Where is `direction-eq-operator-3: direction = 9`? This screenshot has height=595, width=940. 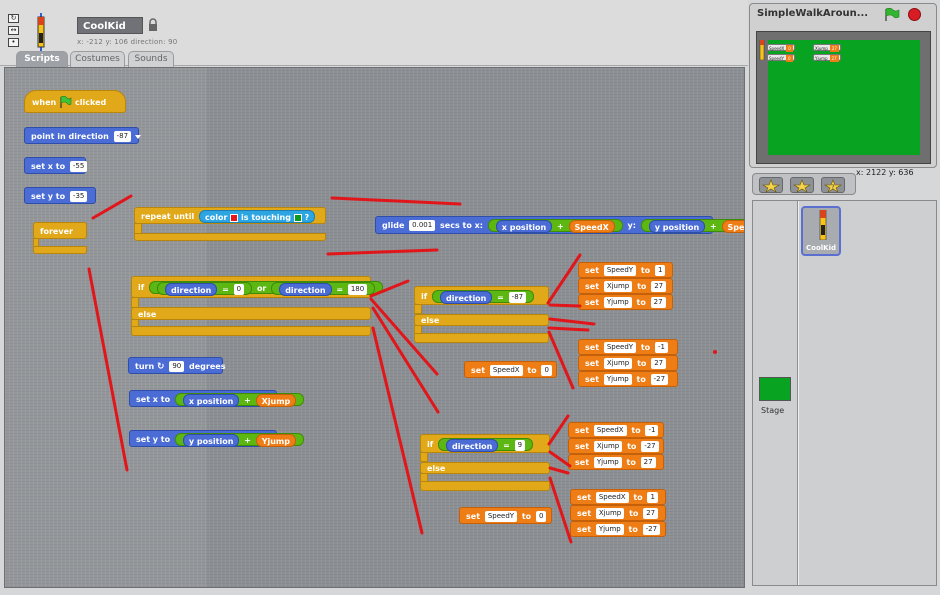 direction-eq-operator-3: direction = 9 is located at coordinates (486, 445).